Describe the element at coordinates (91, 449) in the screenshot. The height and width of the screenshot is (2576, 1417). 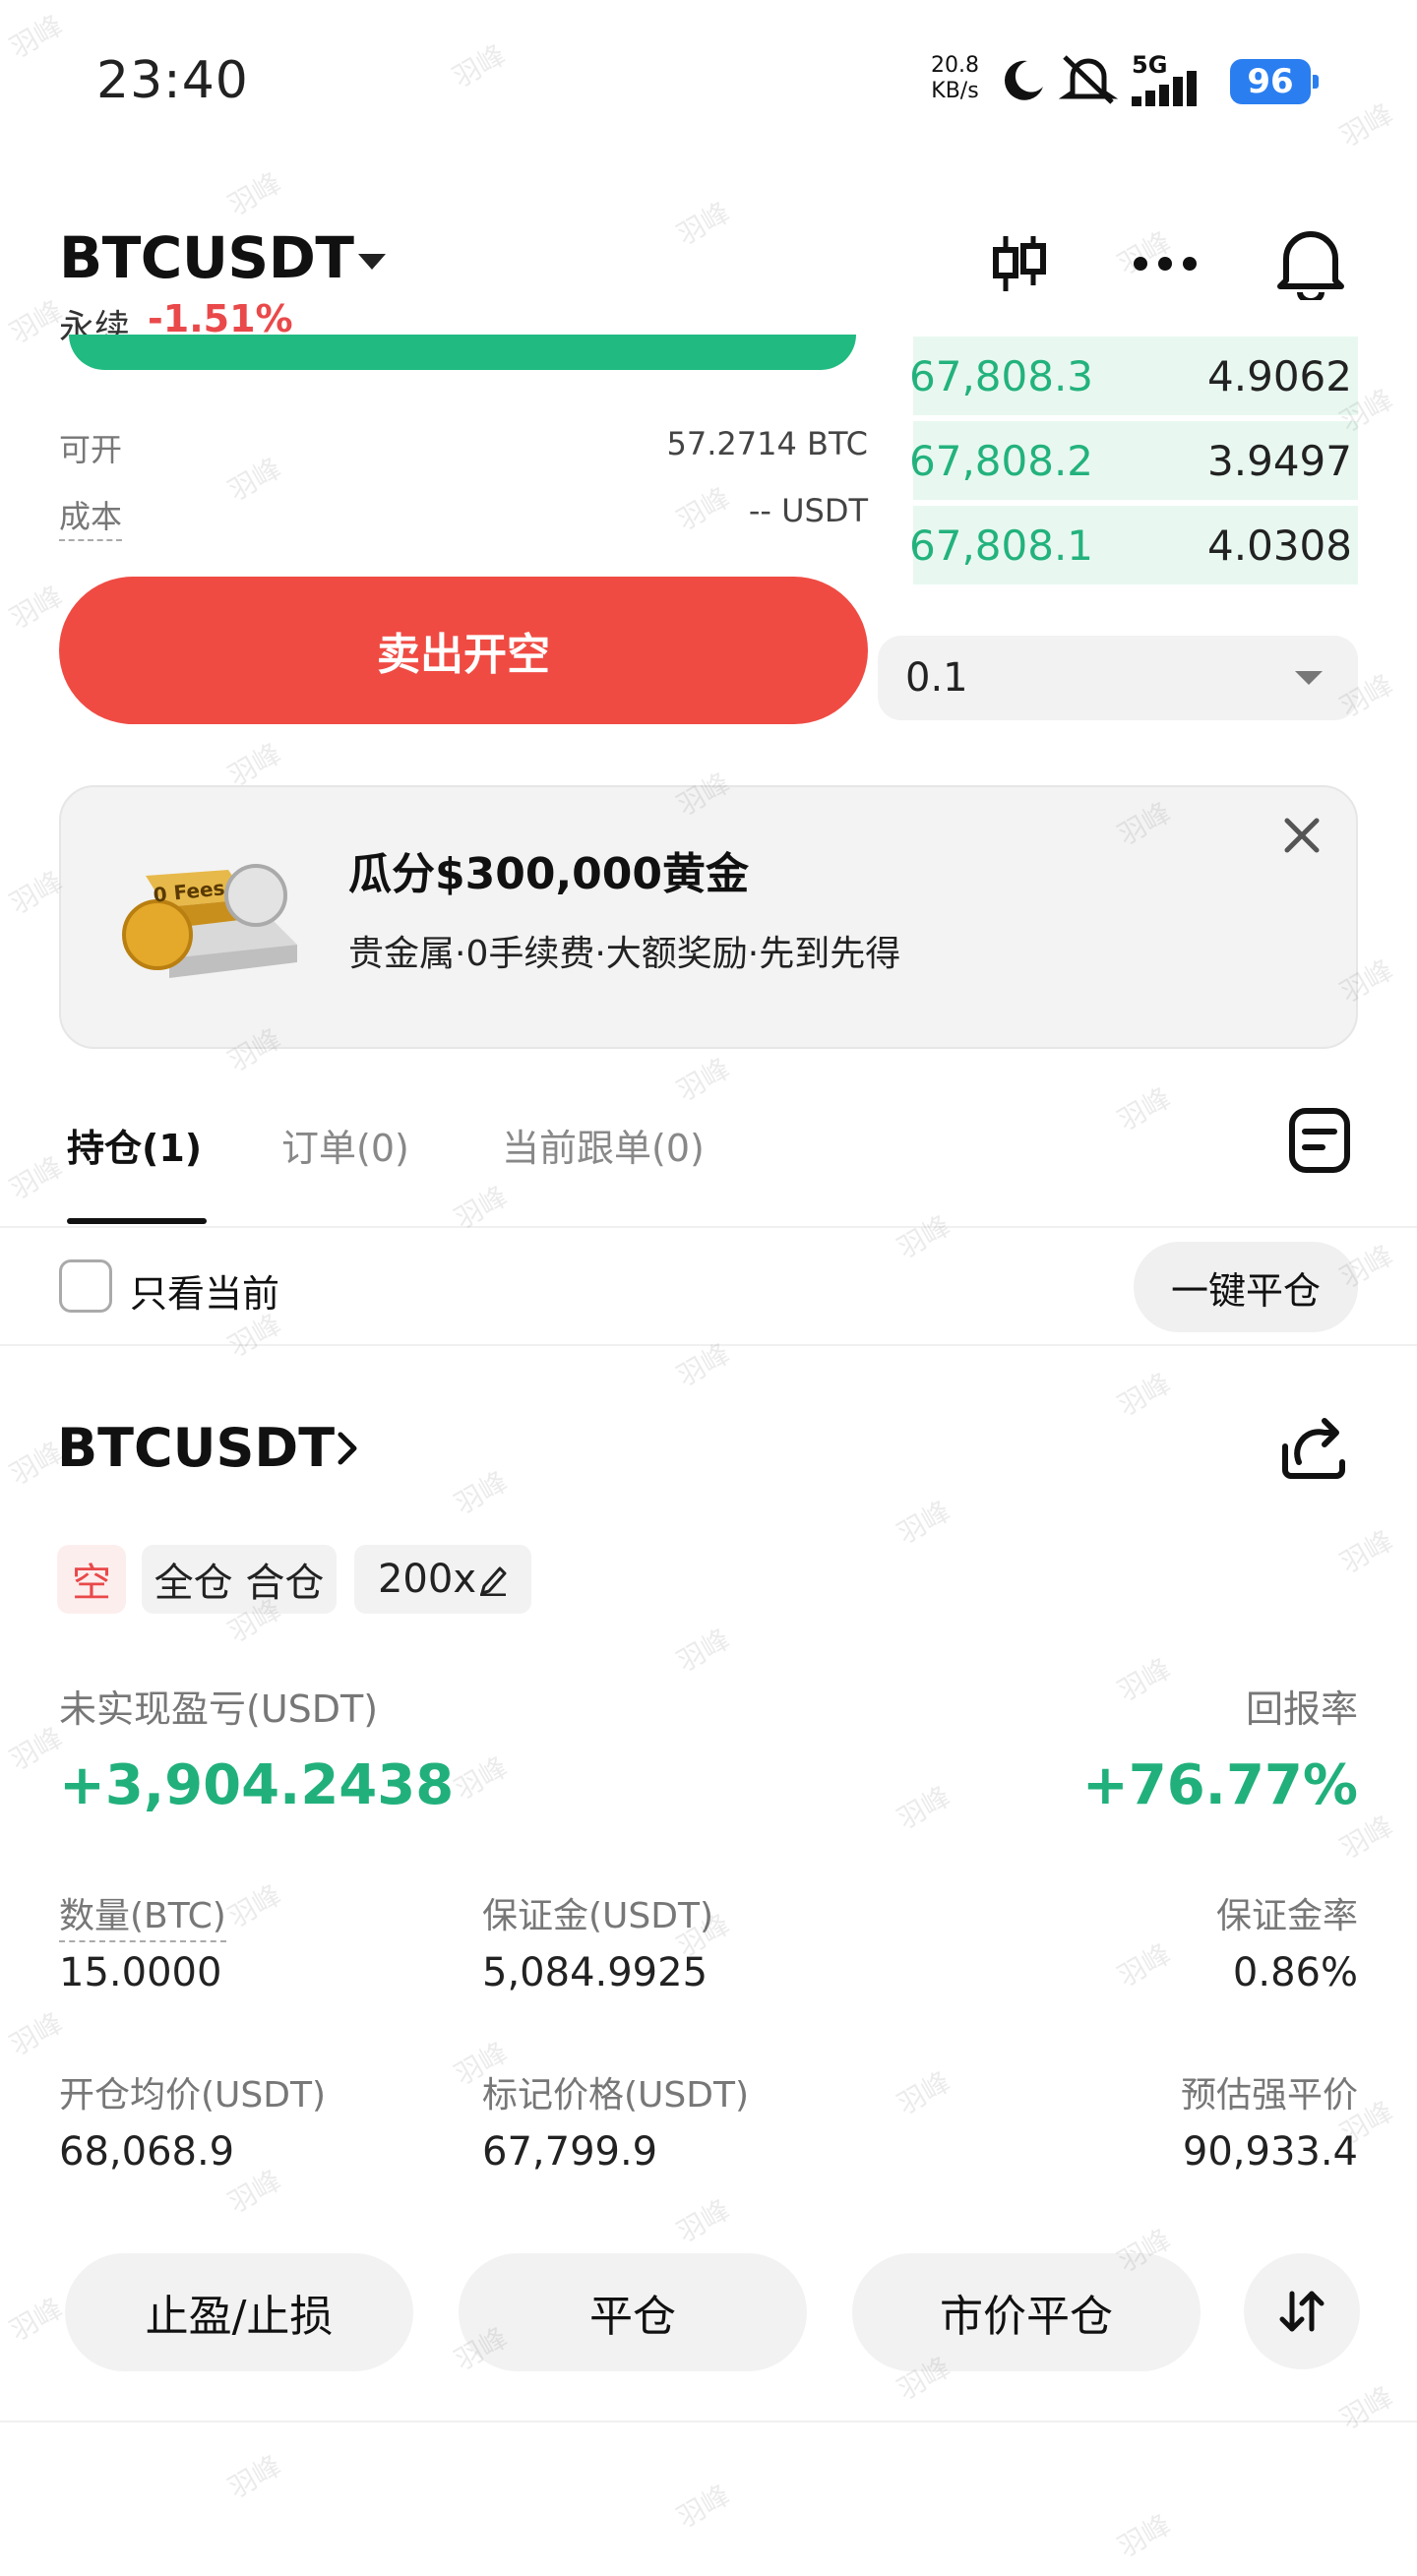
I see `available-label: 可开` at that location.